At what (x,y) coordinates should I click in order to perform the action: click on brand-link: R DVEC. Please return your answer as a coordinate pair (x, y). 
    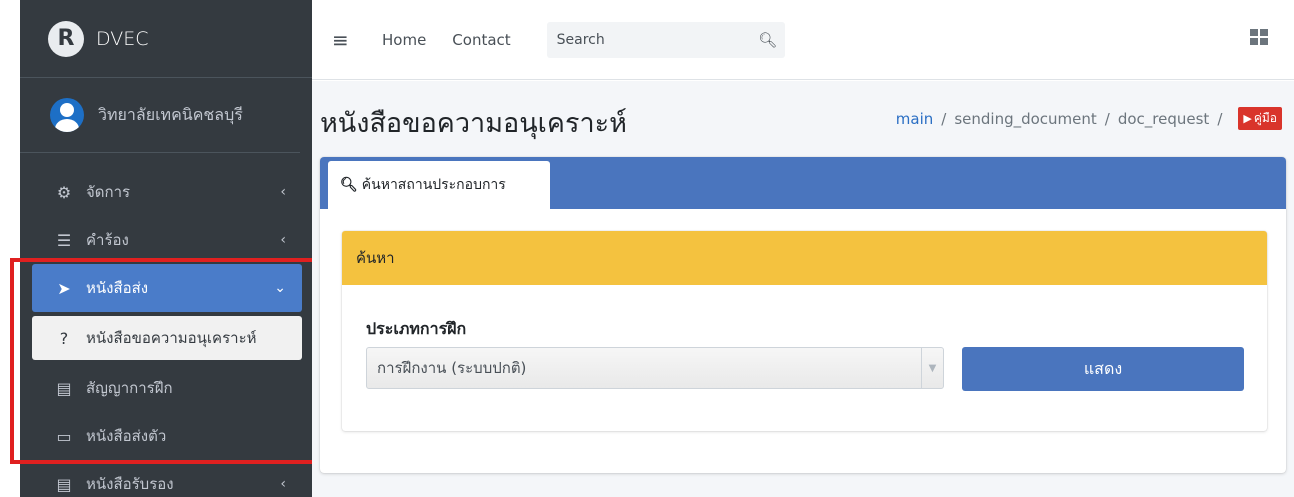
    Looking at the image, I should click on (166, 39).